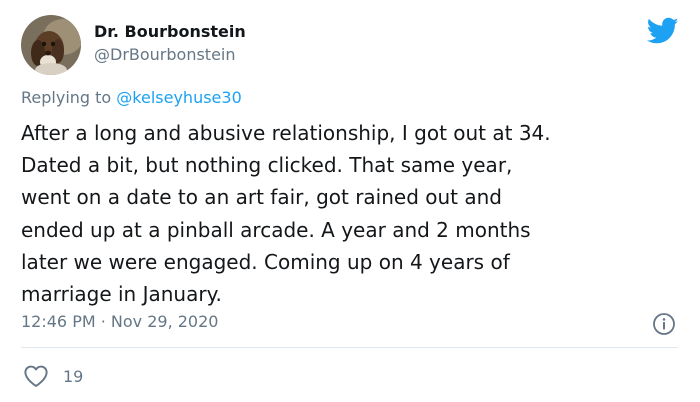 The height and width of the screenshot is (402, 700). What do you see at coordinates (662, 31) in the screenshot?
I see `twitter-bird-icon` at bounding box center [662, 31].